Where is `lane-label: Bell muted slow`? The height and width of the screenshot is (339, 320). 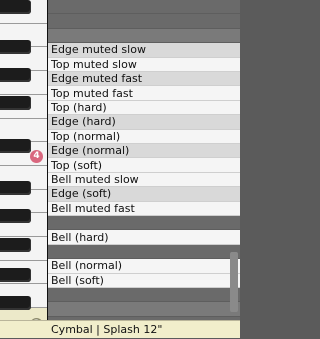 lane-label: Bell muted slow is located at coordinates (95, 179).